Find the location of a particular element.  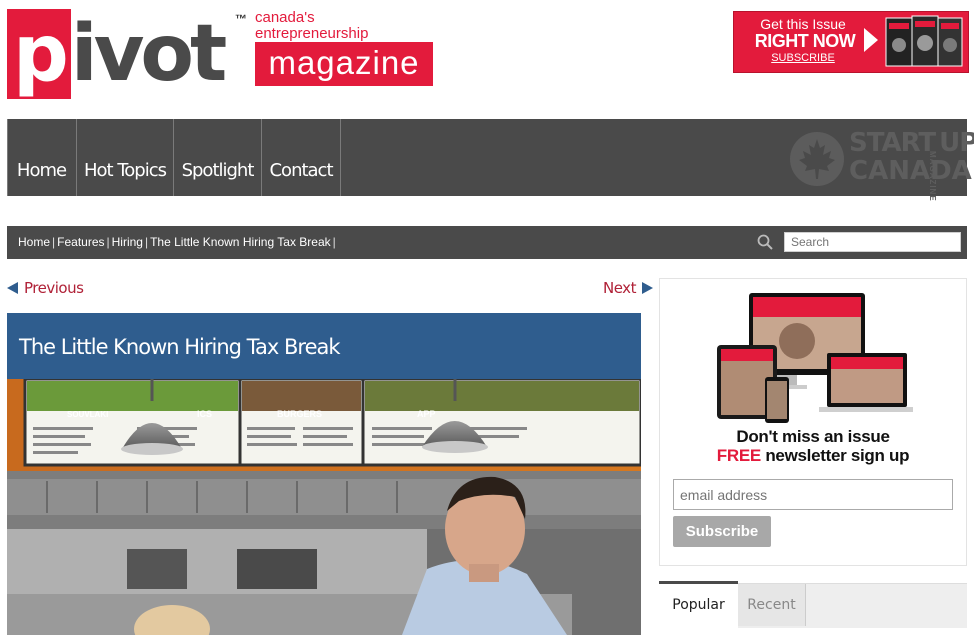

breadcrumb-home: Home is located at coordinates (34, 242).